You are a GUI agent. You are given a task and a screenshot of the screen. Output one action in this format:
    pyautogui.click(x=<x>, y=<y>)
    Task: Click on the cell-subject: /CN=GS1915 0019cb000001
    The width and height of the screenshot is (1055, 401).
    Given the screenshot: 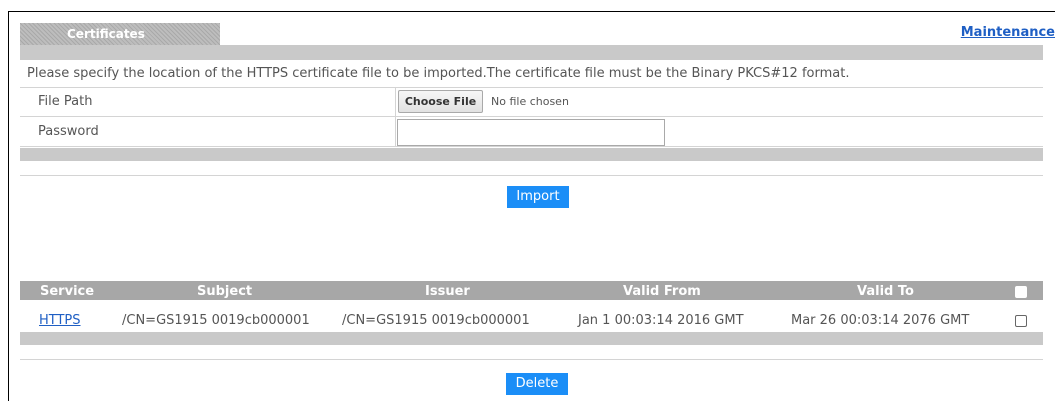 What is the action you would take?
    pyautogui.click(x=216, y=320)
    